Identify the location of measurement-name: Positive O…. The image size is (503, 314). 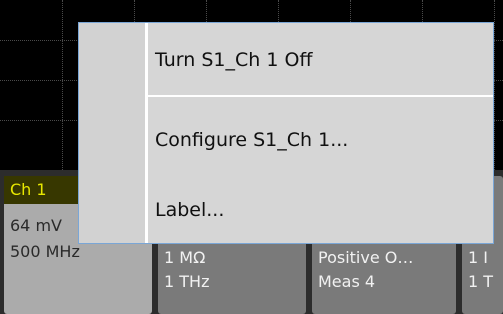
(366, 257).